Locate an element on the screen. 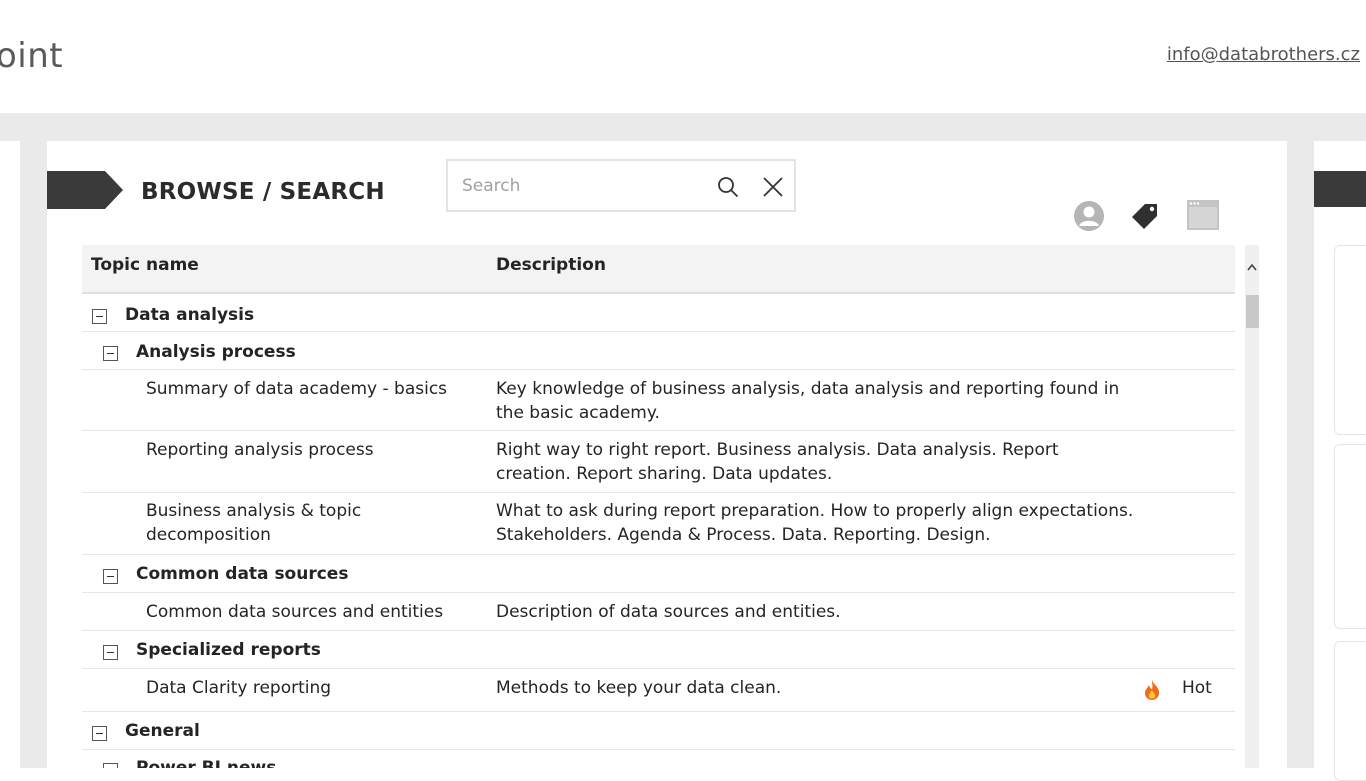 Image resolution: width=1366 pixels, height=781 pixels. group-label: Power BI news is located at coordinates (206, 763).